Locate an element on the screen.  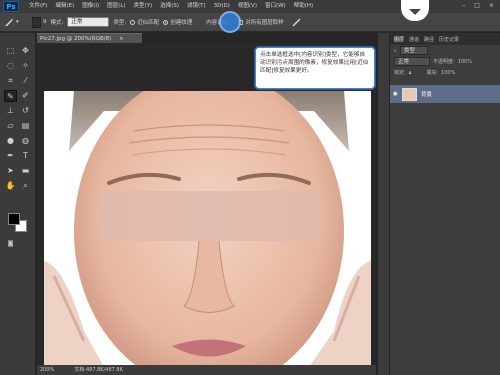
type-tool-icon: T is located at coordinates (25, 156).